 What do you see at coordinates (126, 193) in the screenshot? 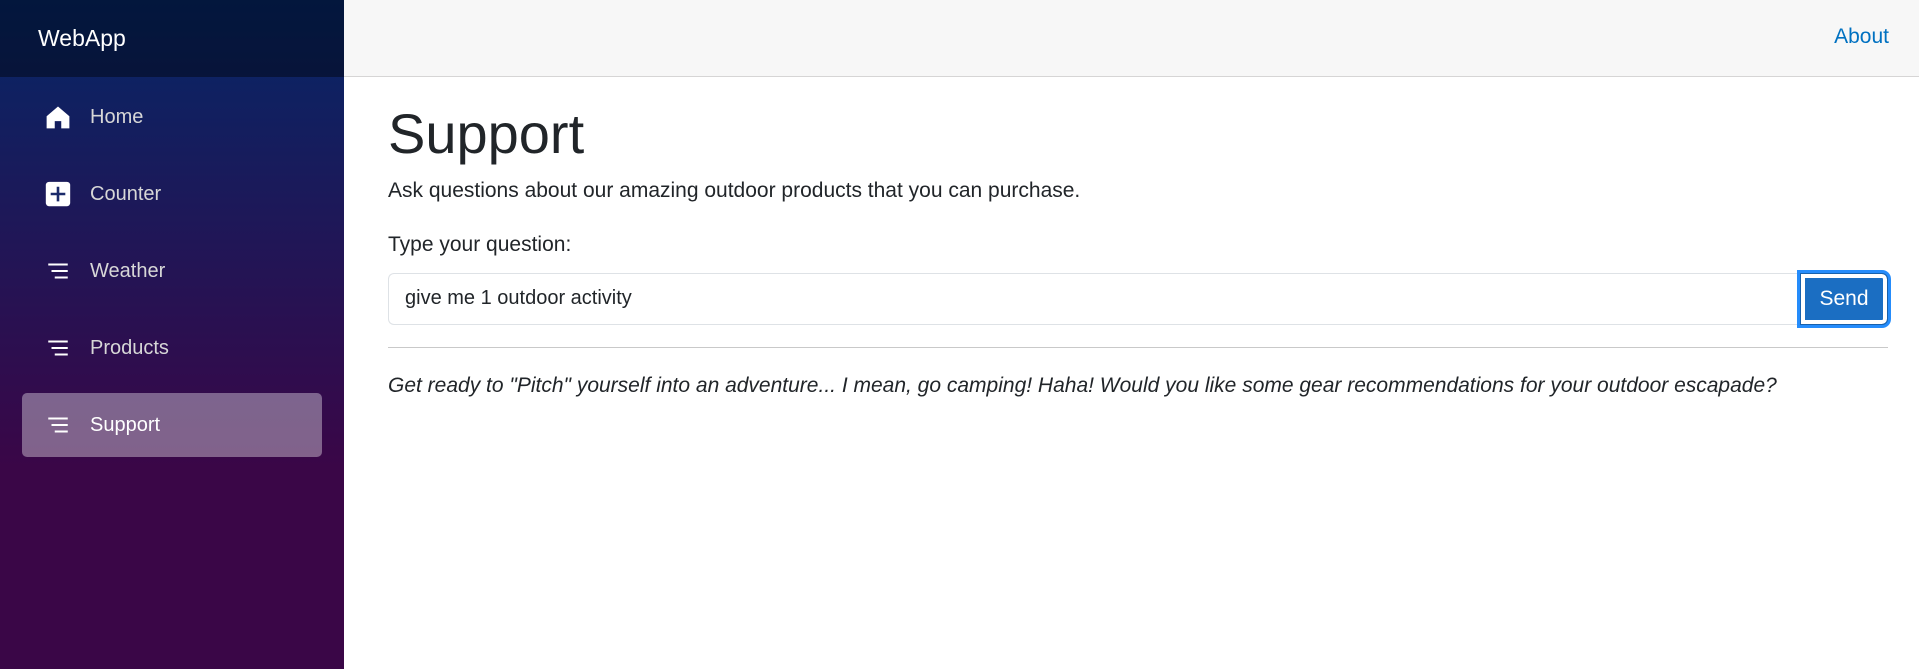
I see `sidebar-item-label: Counter` at bounding box center [126, 193].